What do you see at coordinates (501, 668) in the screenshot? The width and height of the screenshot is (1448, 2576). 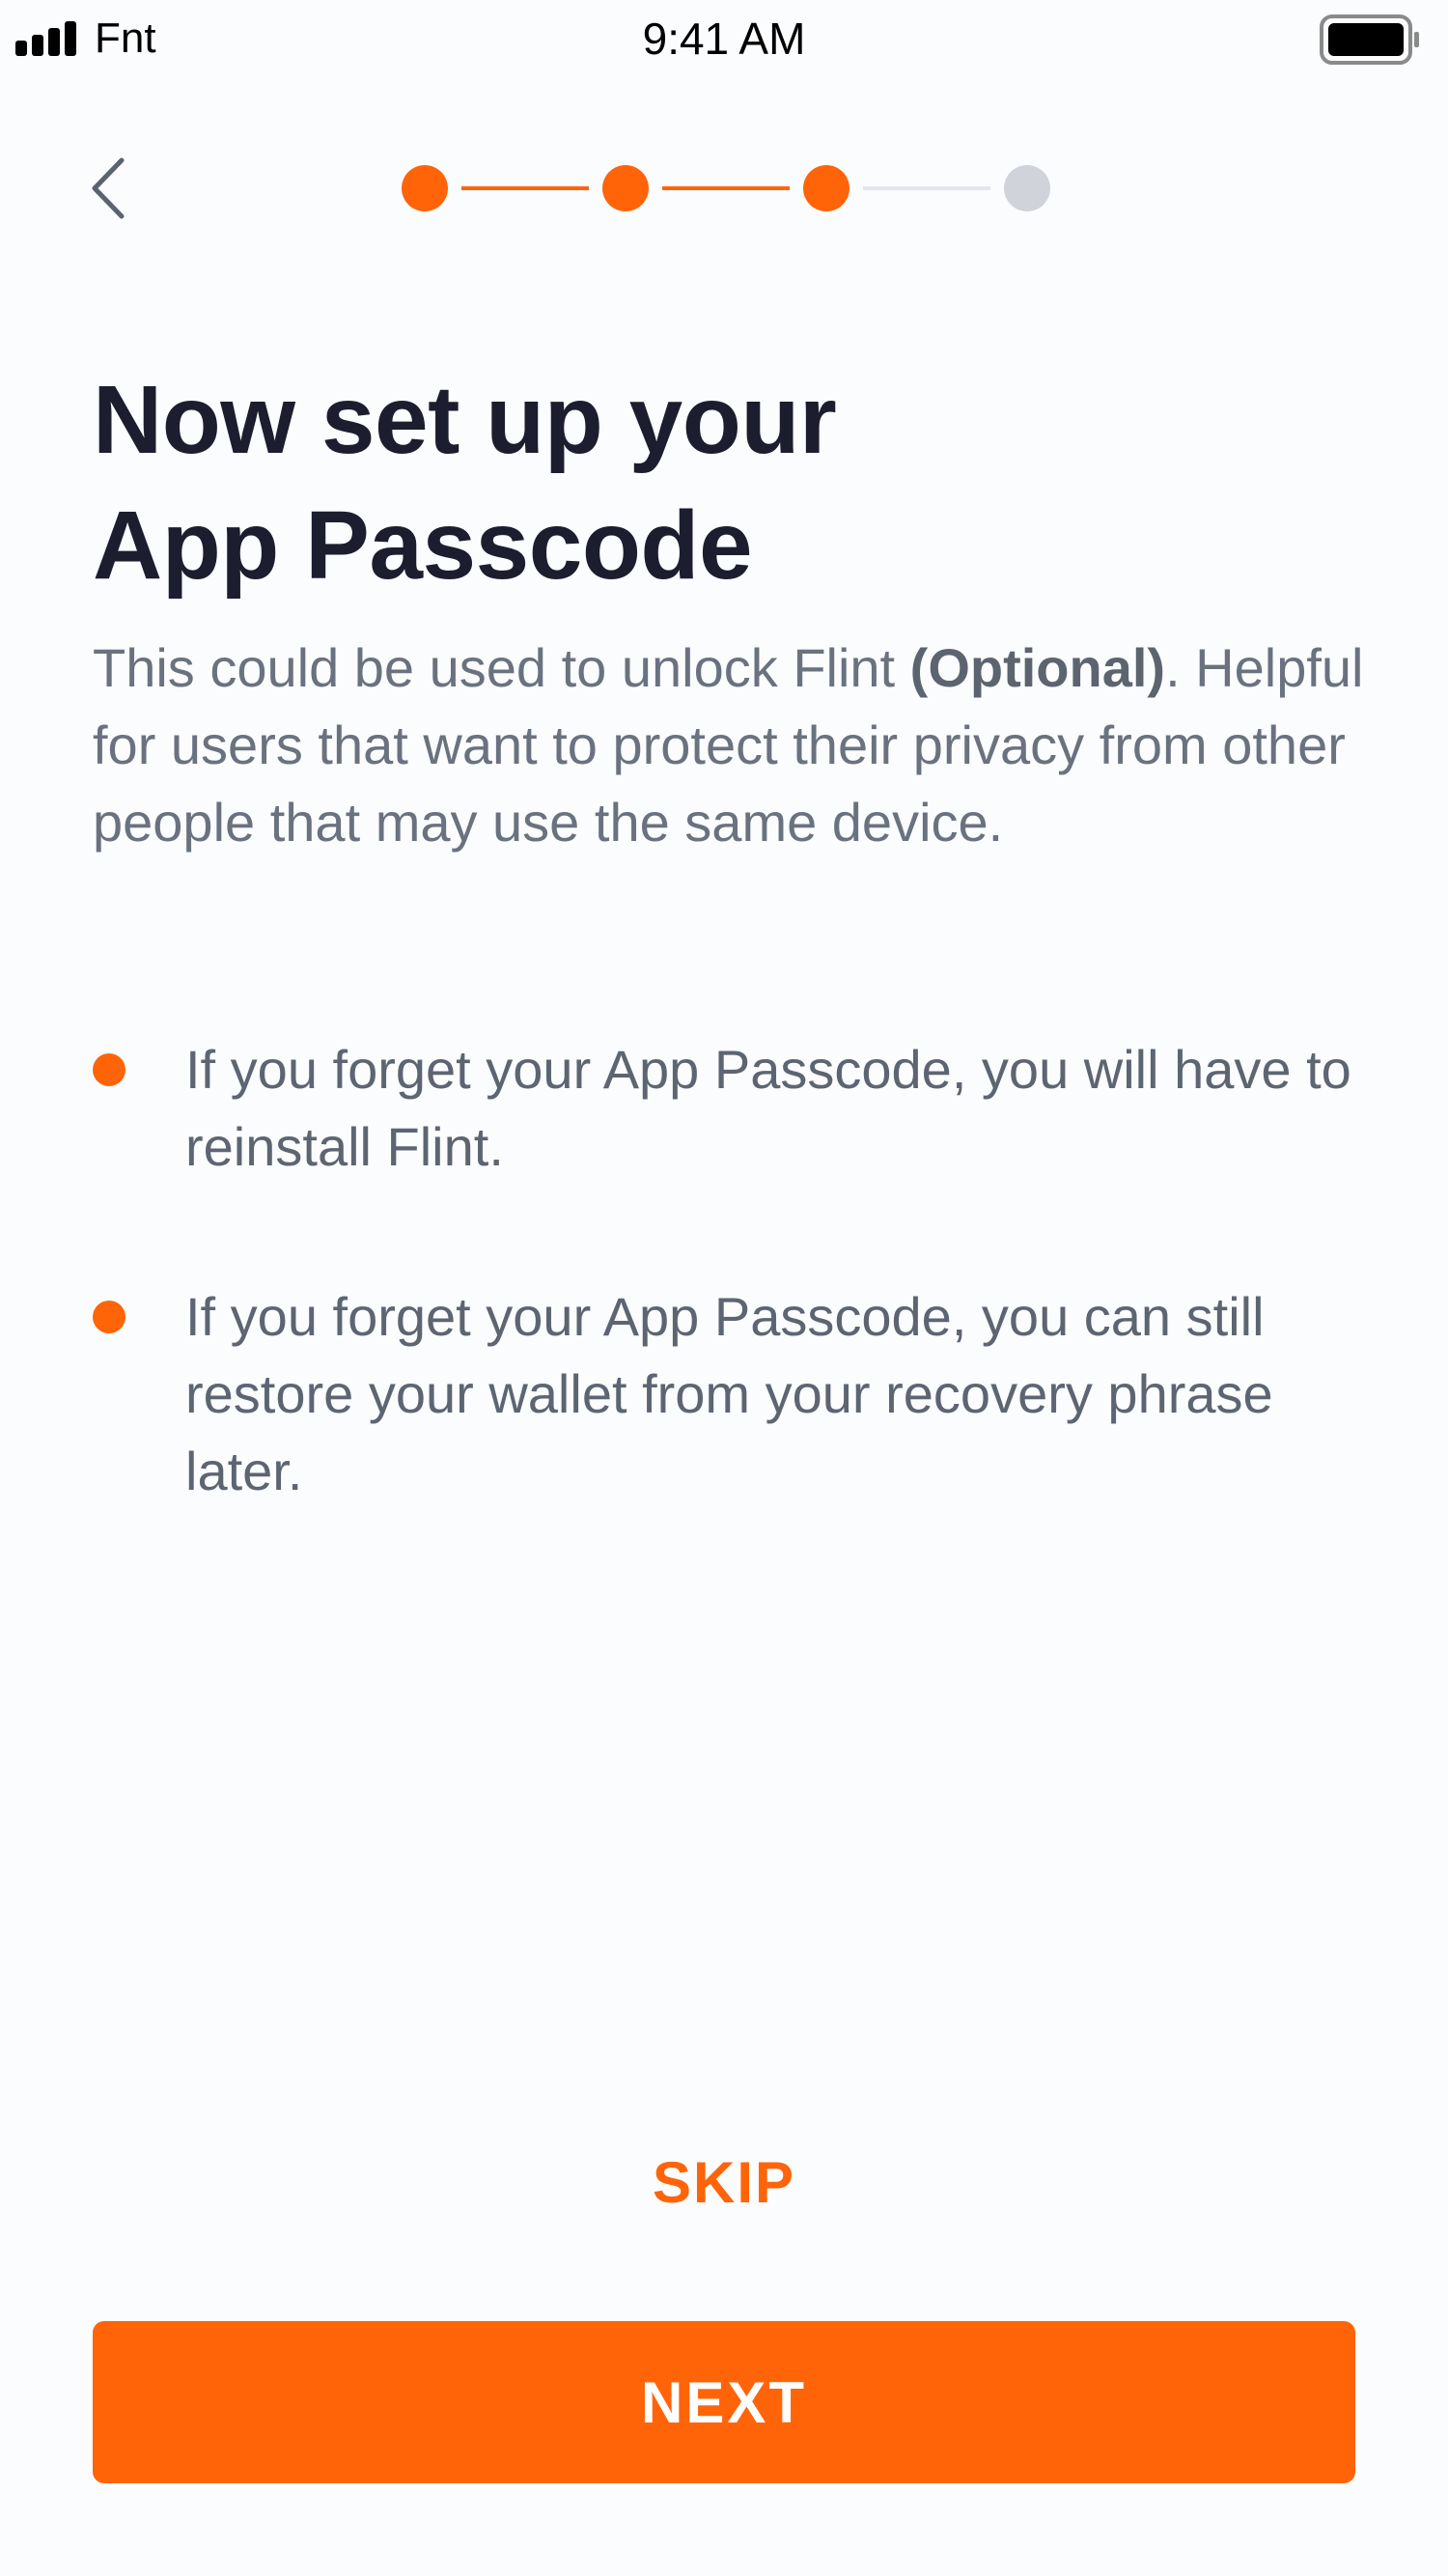 I see `intro-text-lead: This could be used to unlock Flint` at bounding box center [501, 668].